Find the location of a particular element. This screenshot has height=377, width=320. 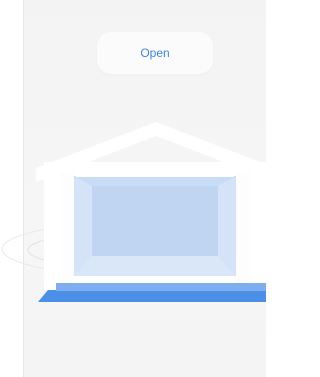

garage-step is located at coordinates (161, 287).